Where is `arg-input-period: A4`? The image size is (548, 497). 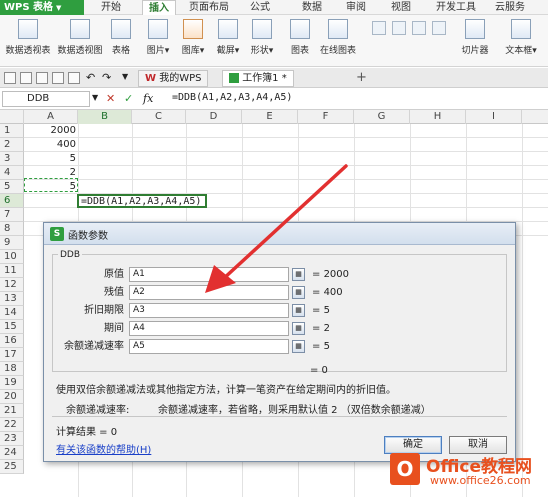 arg-input-period: A4 is located at coordinates (209, 328).